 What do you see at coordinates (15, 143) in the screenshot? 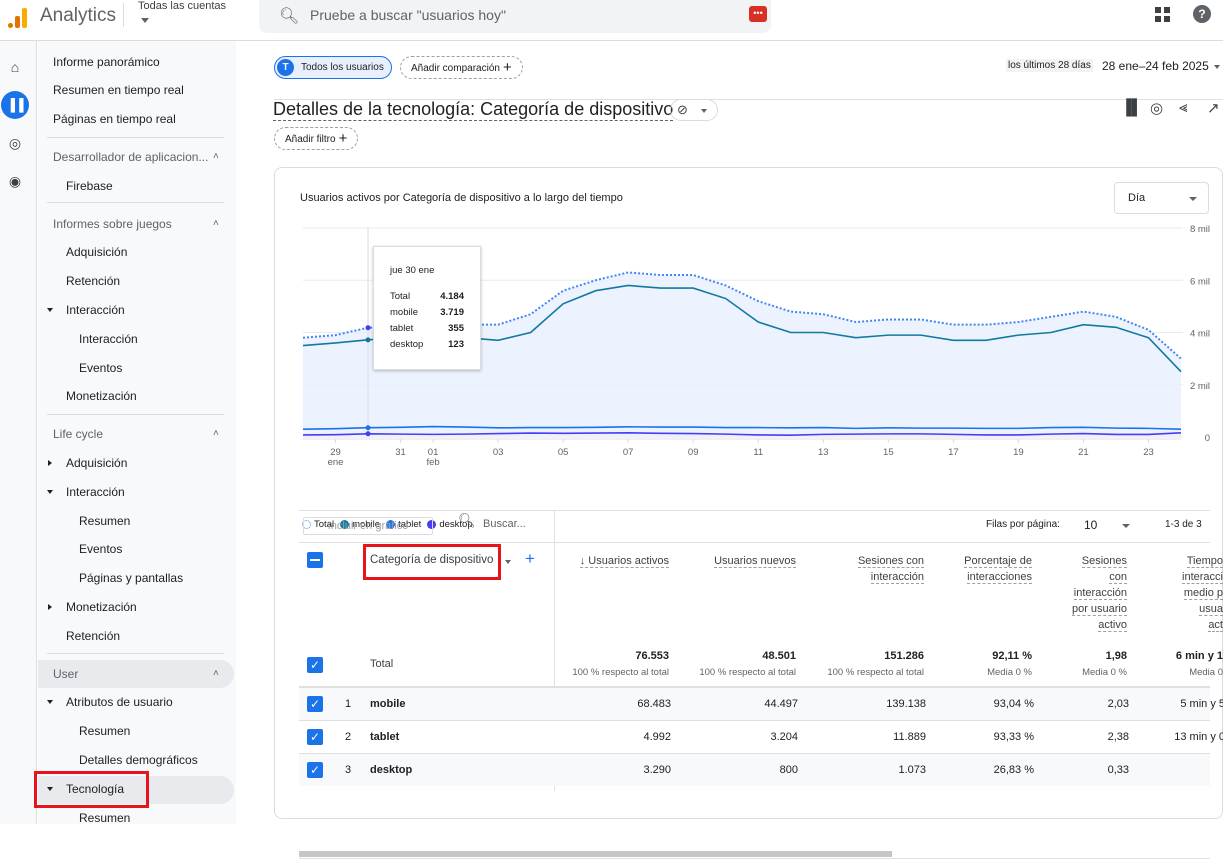
I see `explore-icon: ◎` at bounding box center [15, 143].